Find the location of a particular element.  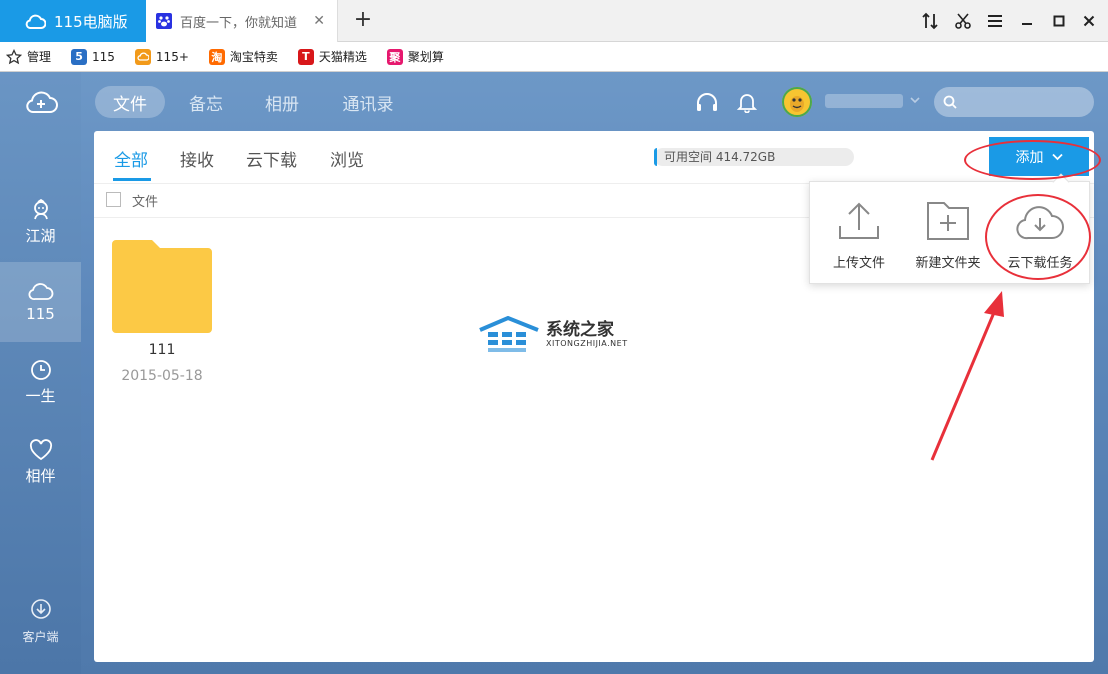

sidebar-item-115: 115 is located at coordinates (40, 302).